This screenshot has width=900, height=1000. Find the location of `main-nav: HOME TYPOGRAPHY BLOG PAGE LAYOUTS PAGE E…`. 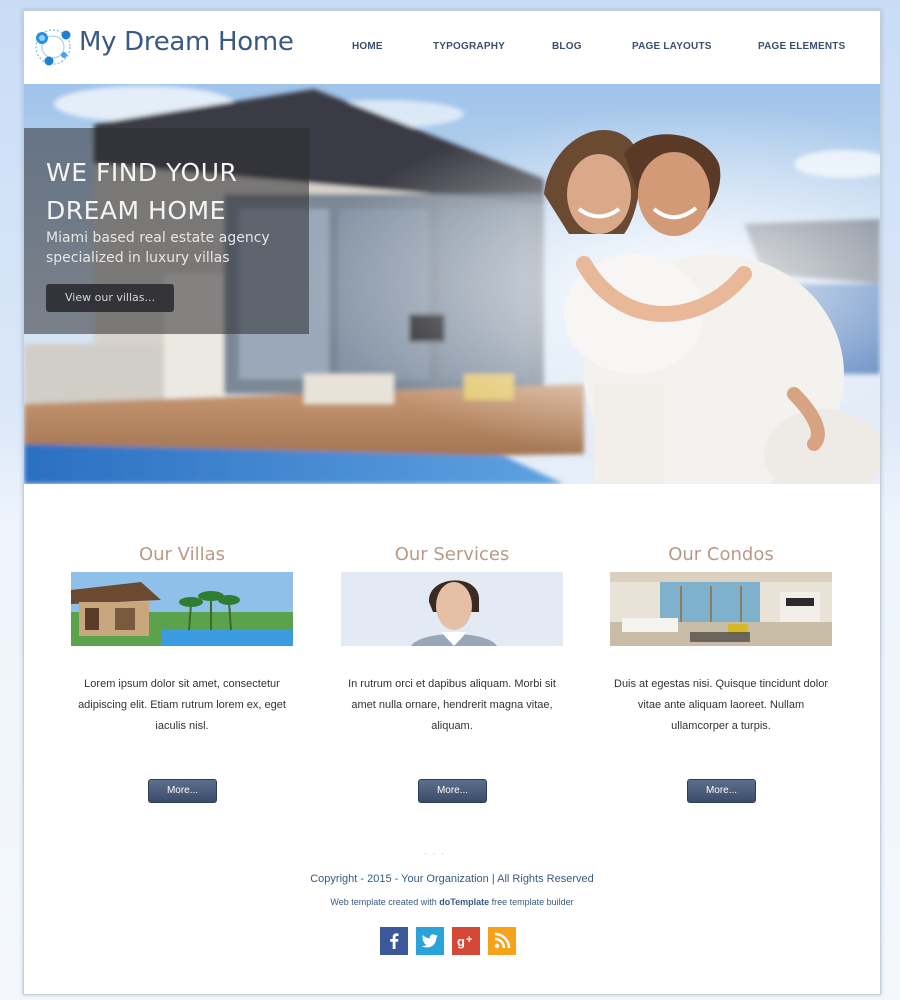

main-nav: HOME TYPOGRAPHY BLOG PAGE LAYOUTS PAGE E… is located at coordinates (452, 49).